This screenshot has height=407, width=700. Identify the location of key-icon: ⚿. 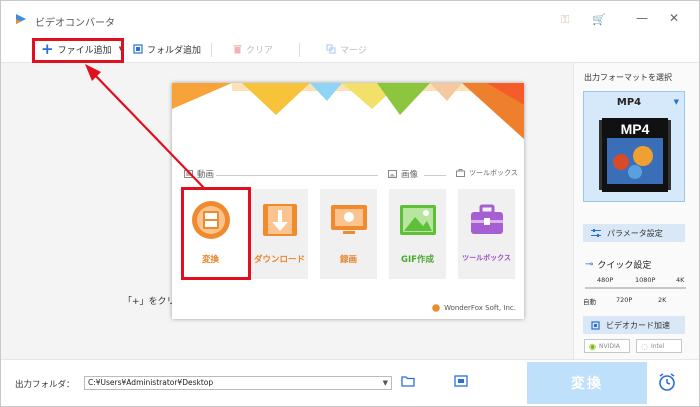
(565, 20).